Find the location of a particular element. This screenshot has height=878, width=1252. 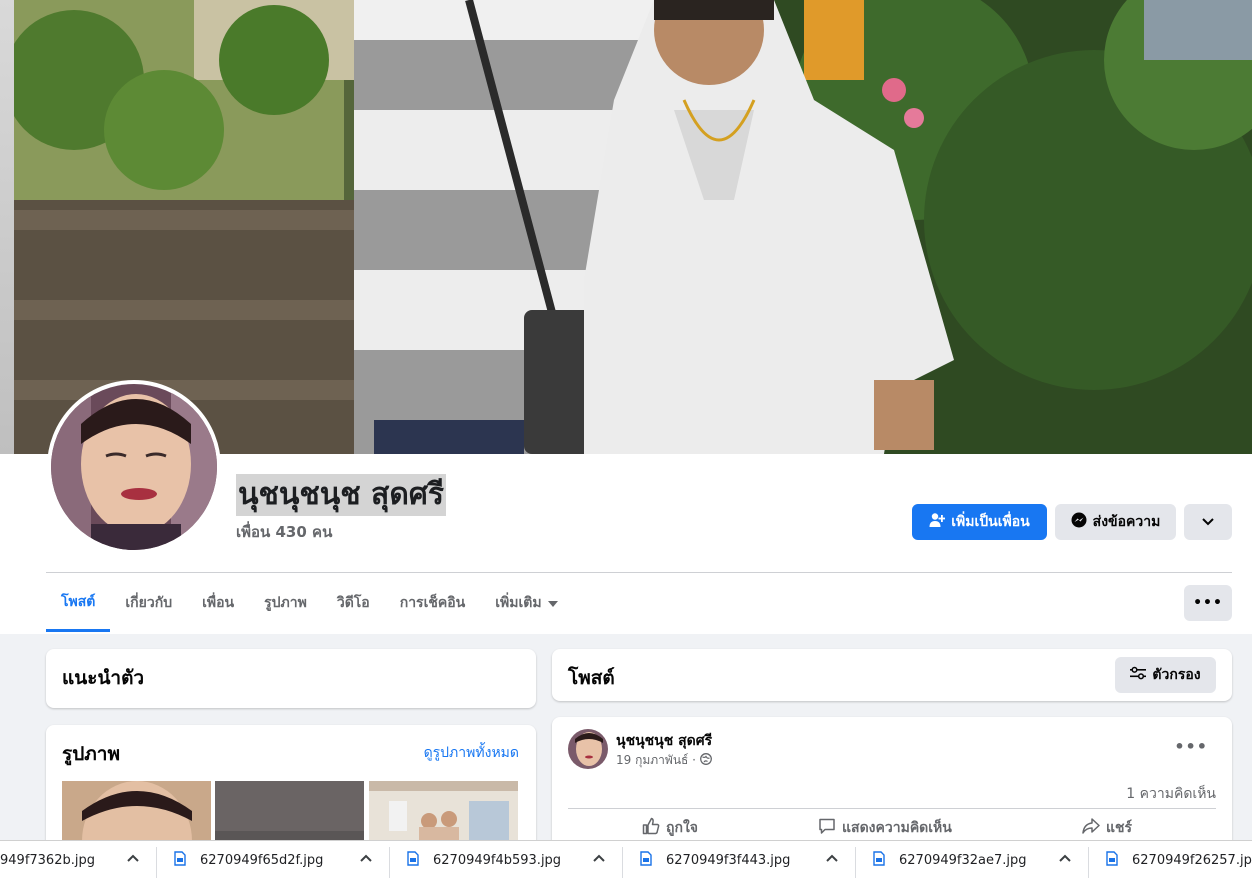

tab-posts: โพสต์ is located at coordinates (78, 603).